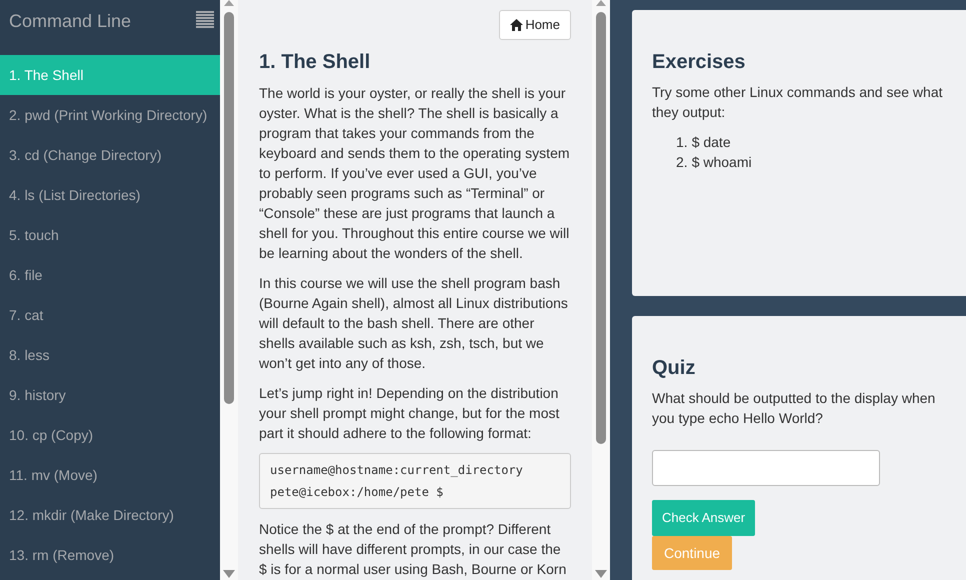 The image size is (966, 580). What do you see at coordinates (682, 162) in the screenshot?
I see `item-number: 2.` at bounding box center [682, 162].